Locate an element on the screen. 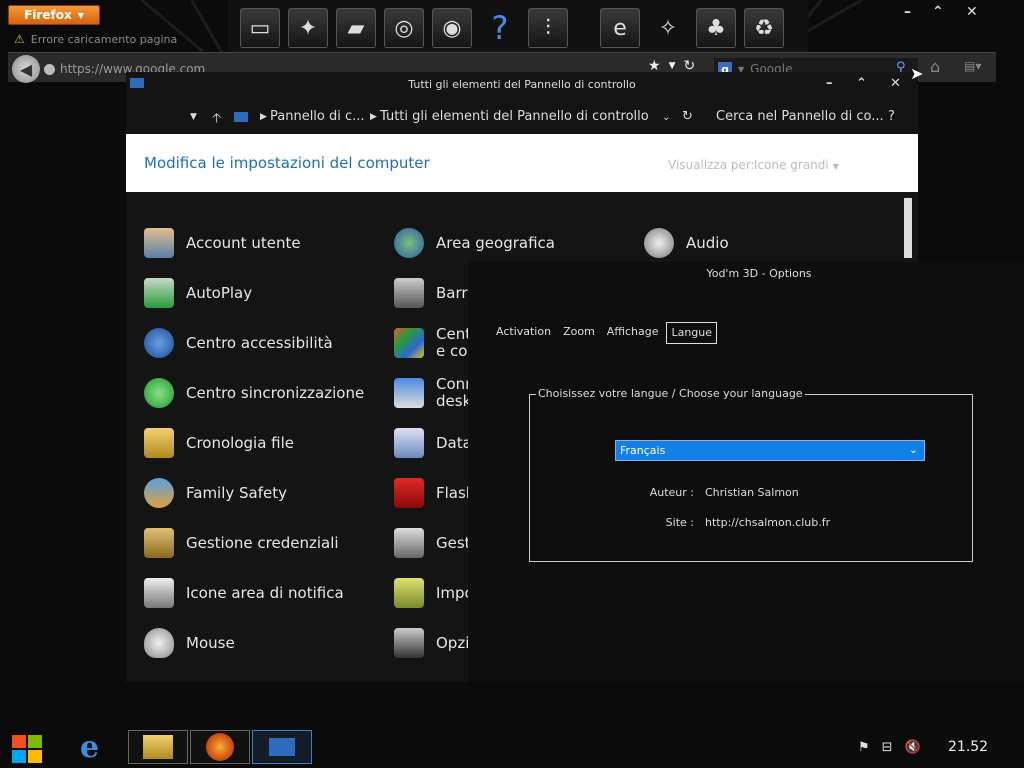  cp-item-centro-connessioni: Cent e co is located at coordinates (432, 343).